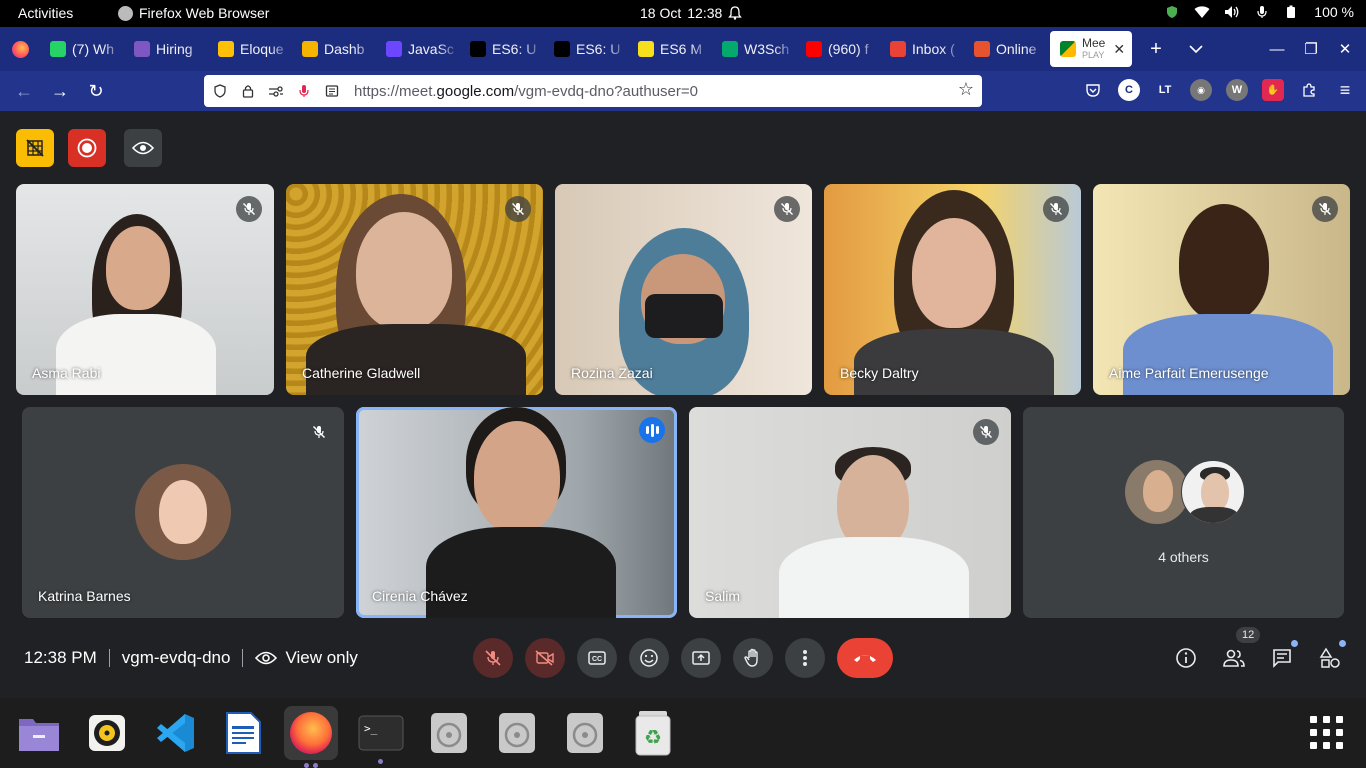 The height and width of the screenshot is (768, 1366). Describe the element at coordinates (332, 91) in the screenshot. I see `reader-view-icon` at that location.